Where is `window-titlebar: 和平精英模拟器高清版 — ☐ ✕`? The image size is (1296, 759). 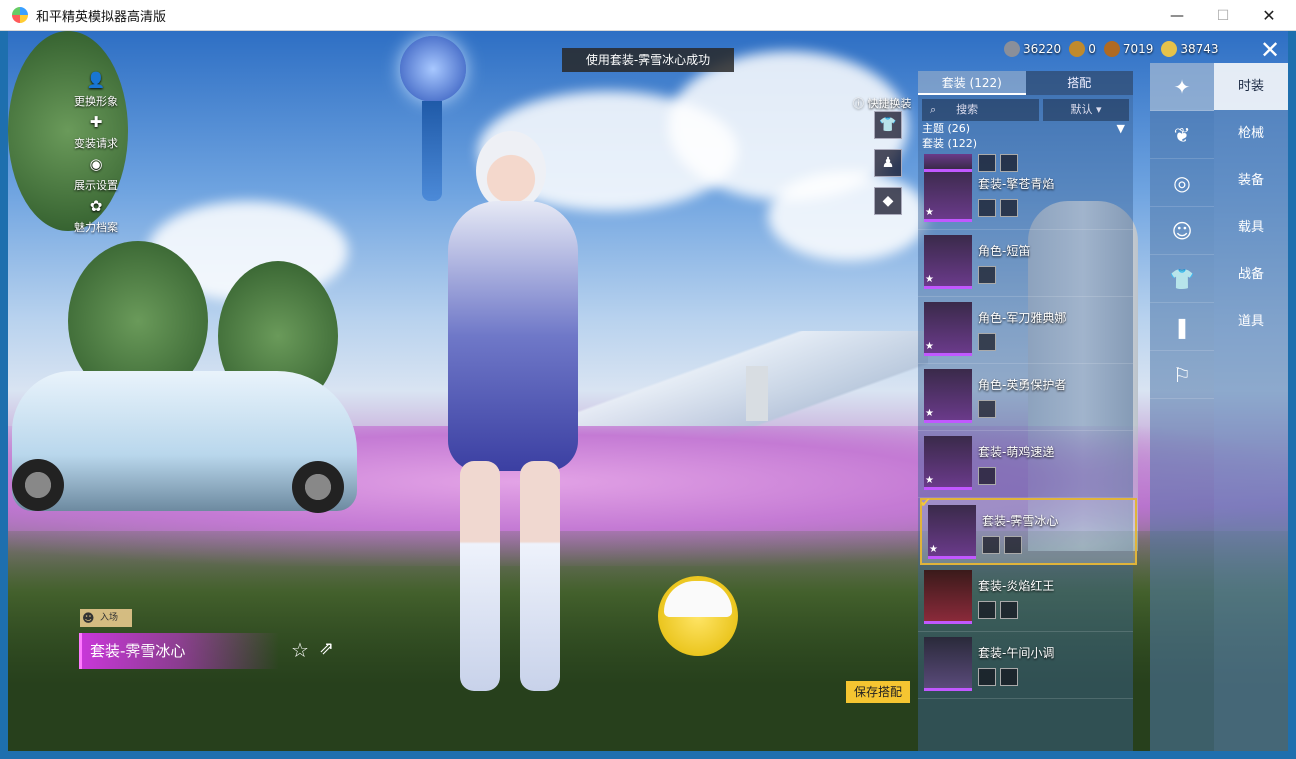 window-titlebar: 和平精英模拟器高清版 — ☐ ✕ is located at coordinates (648, 15).